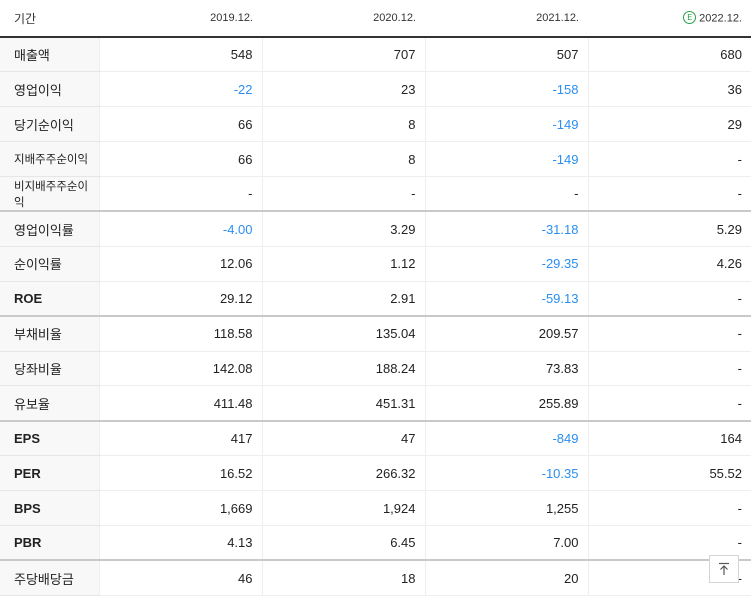 The image size is (751, 596). What do you see at coordinates (669, 264) in the screenshot?
I see `table-cell: 4.26` at bounding box center [669, 264].